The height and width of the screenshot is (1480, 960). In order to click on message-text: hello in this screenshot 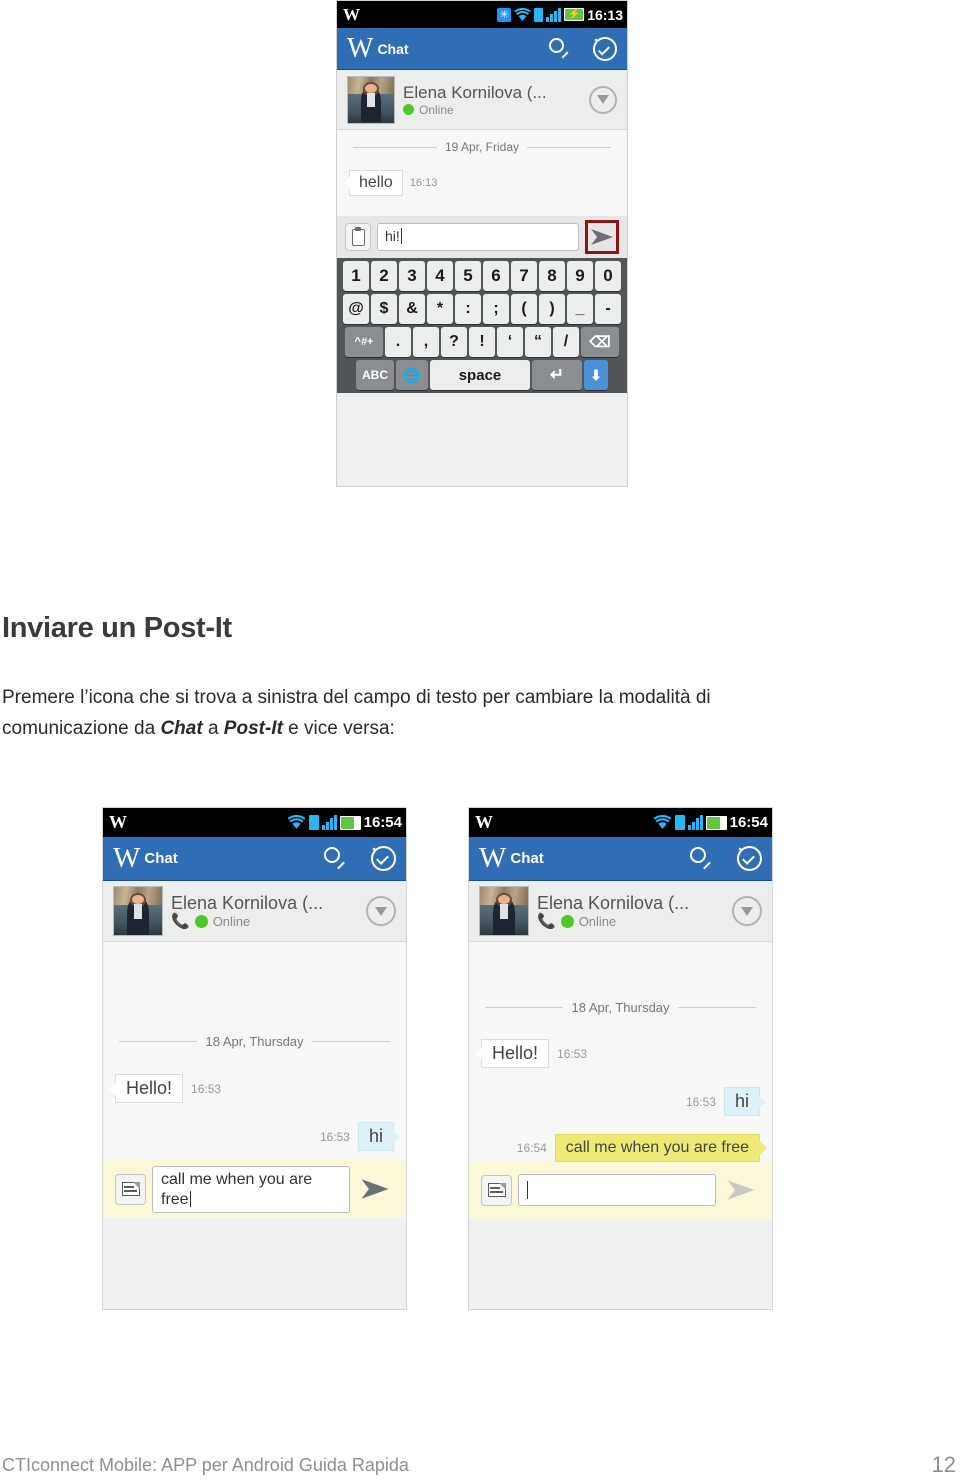, I will do `click(376, 182)`.